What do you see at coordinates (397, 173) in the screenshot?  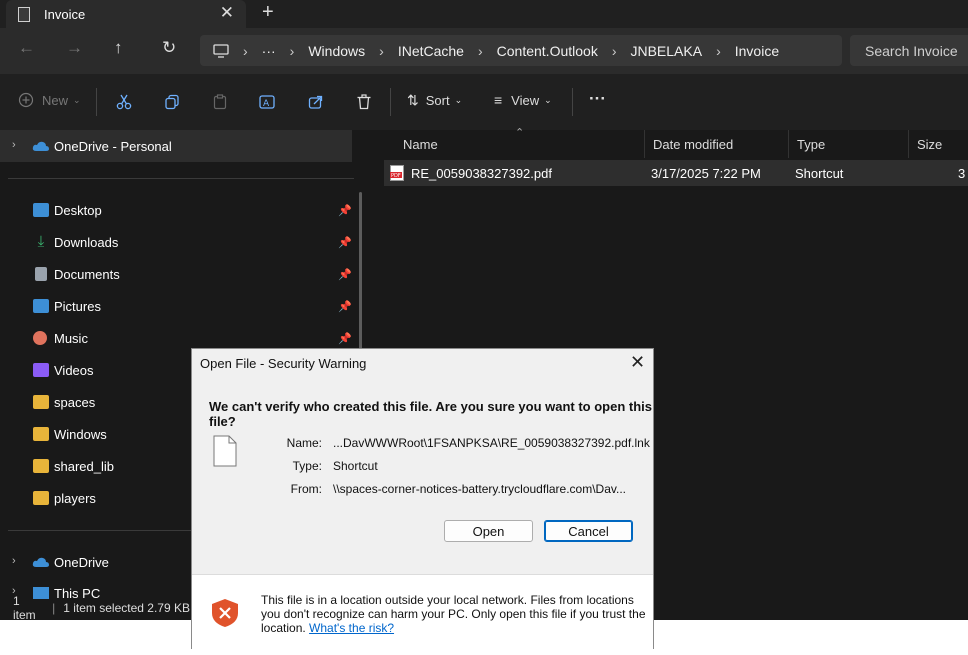 I see `pdf-file-icon: PDF` at bounding box center [397, 173].